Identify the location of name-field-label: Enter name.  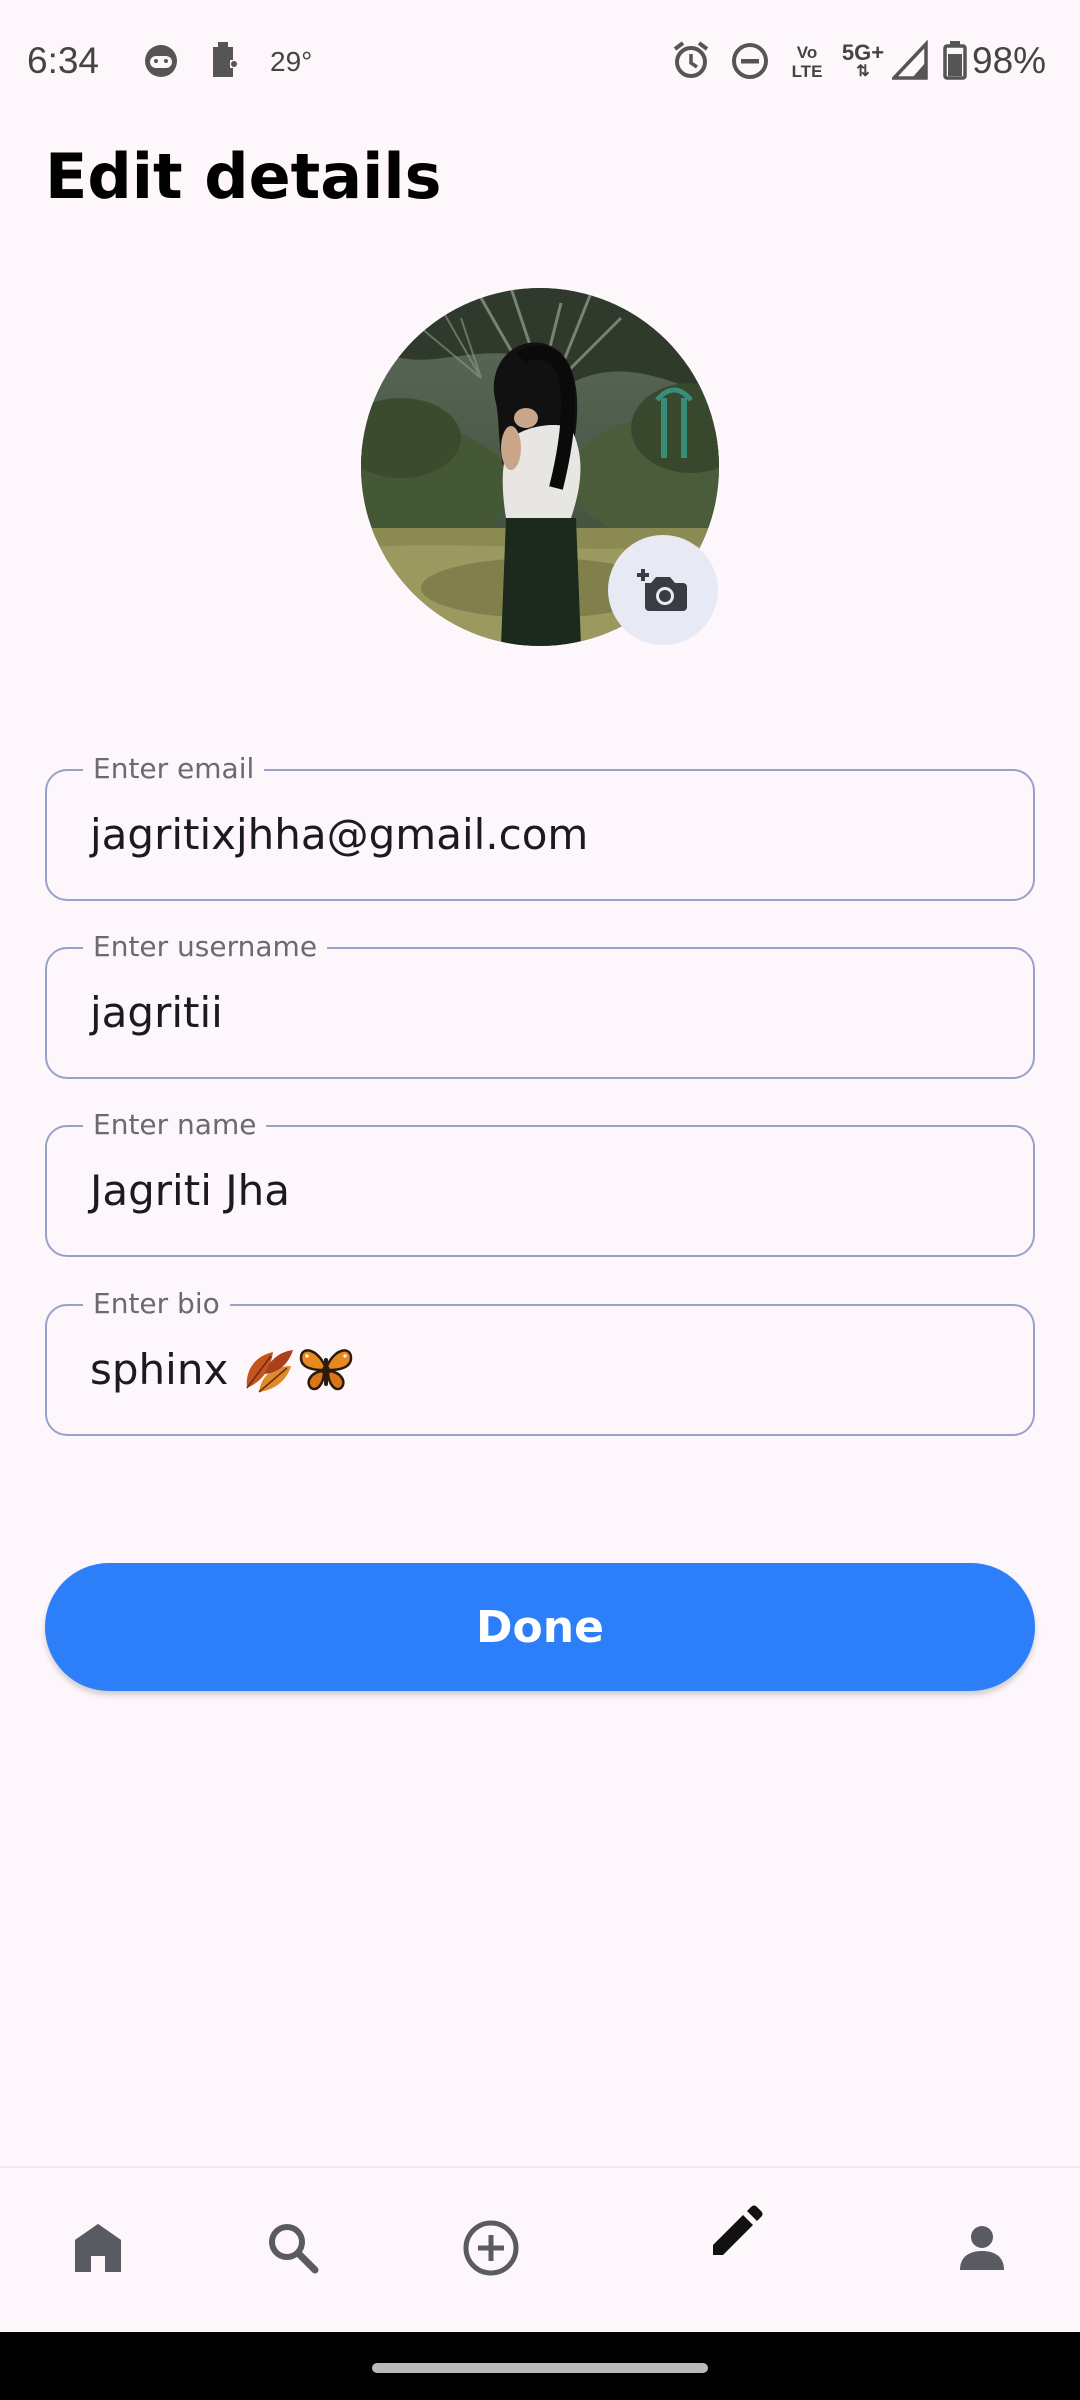
(175, 1125).